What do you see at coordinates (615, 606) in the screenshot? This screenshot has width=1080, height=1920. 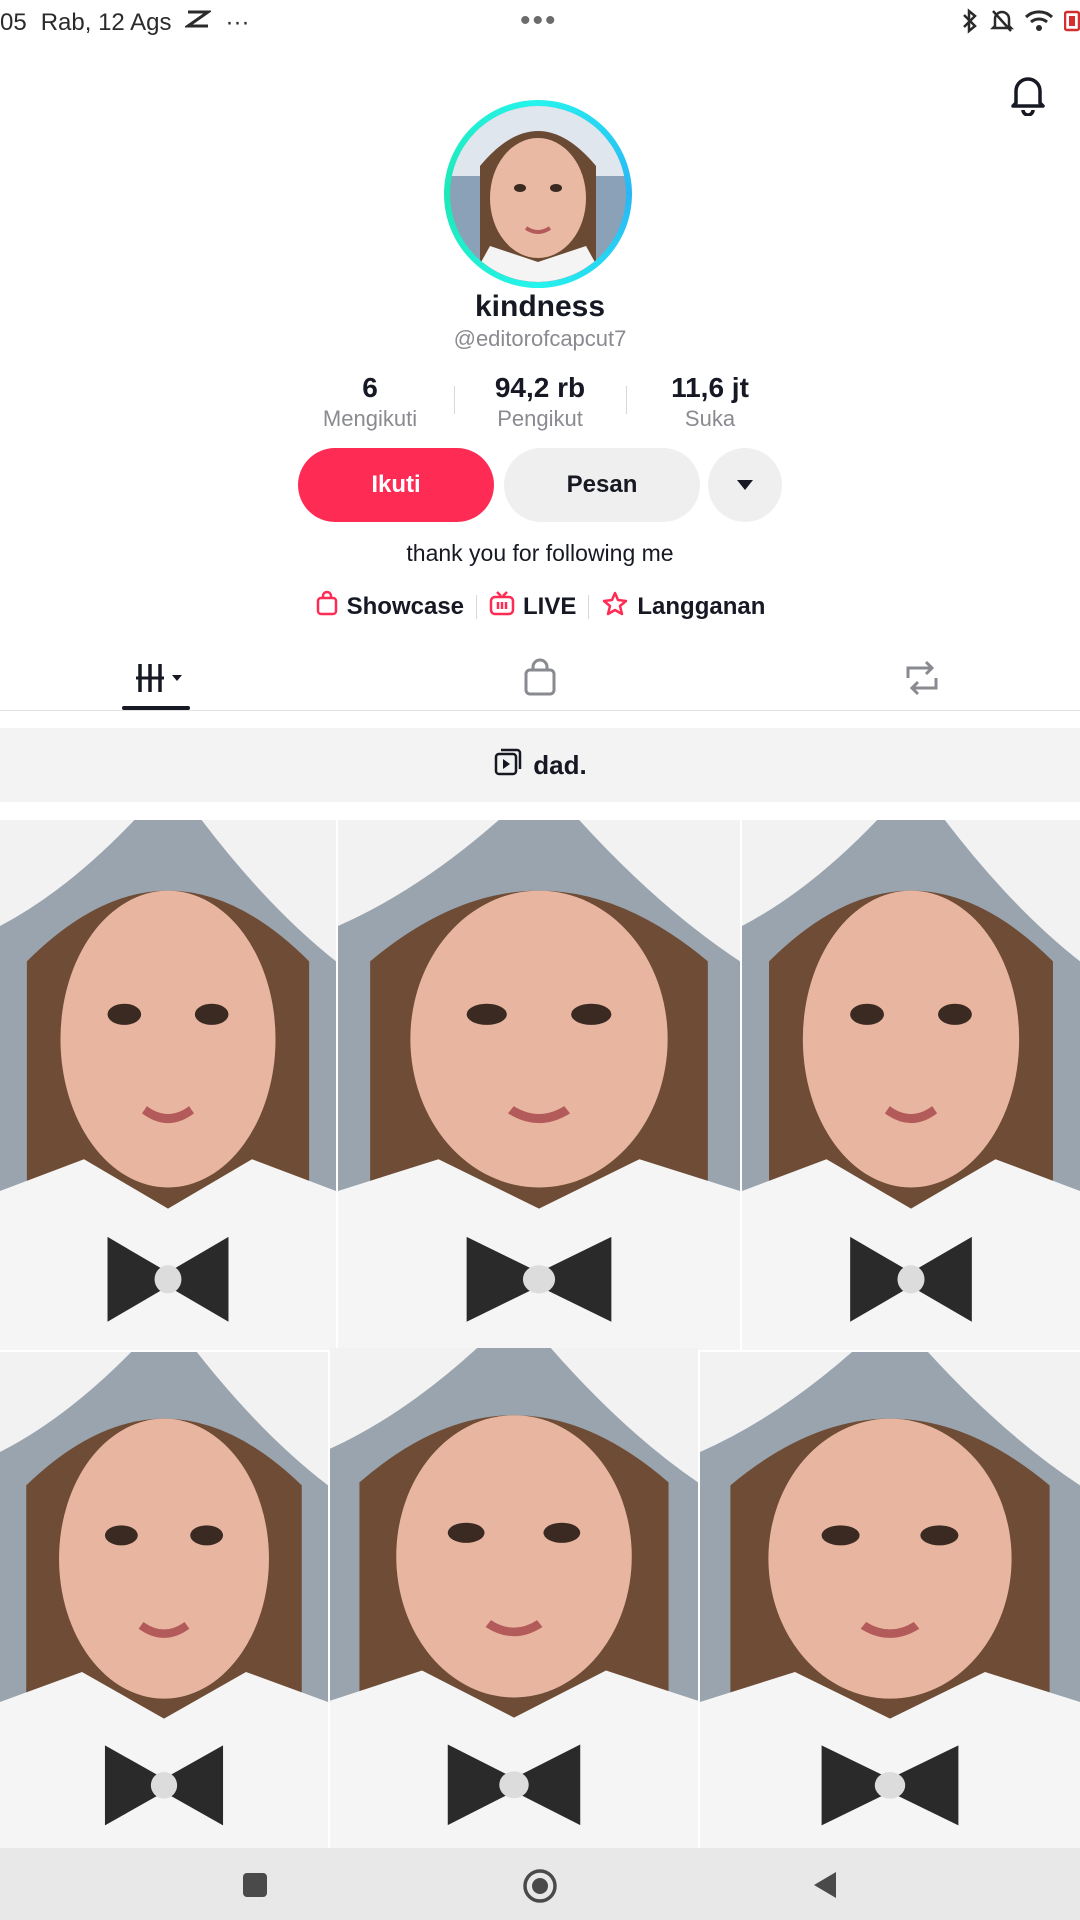 I see `subscription-star-icon` at bounding box center [615, 606].